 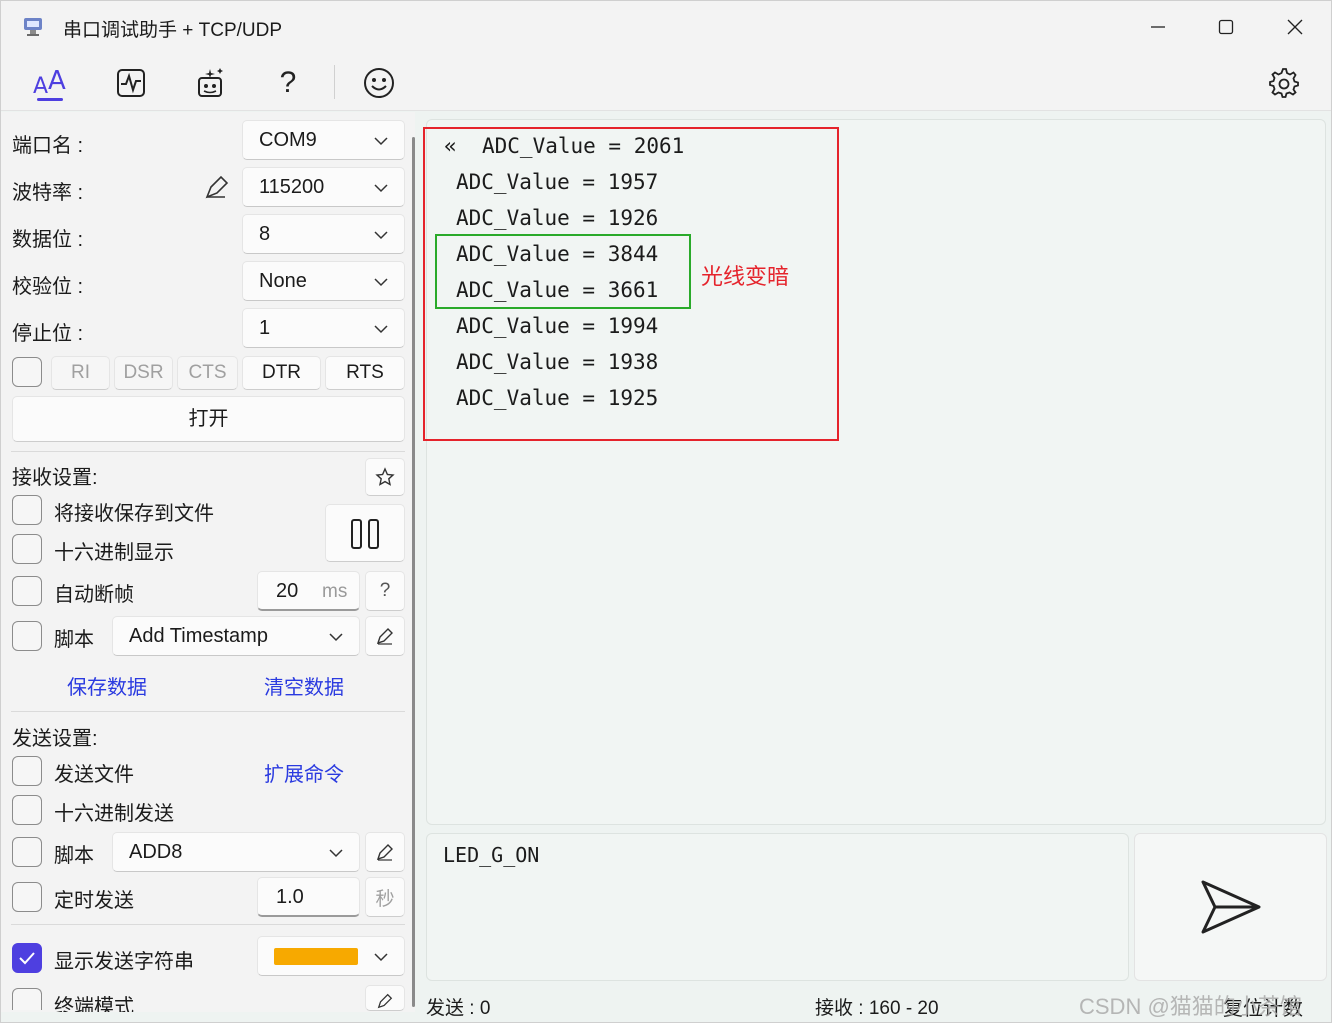 I want to click on star-icon, so click(x=385, y=477).